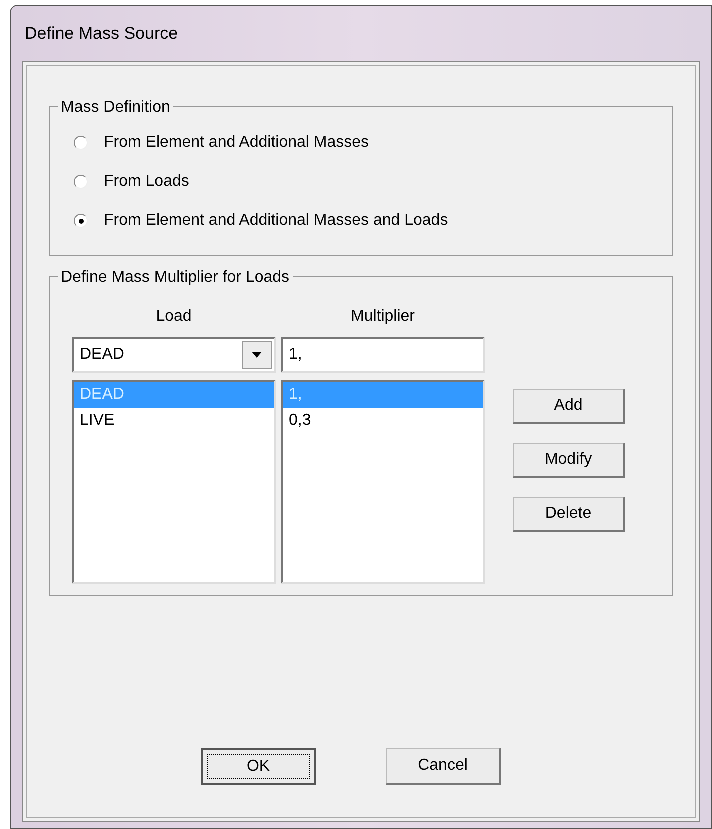 The width and height of the screenshot is (712, 829). What do you see at coordinates (258, 766) in the screenshot?
I see `dialog-button: OK` at bounding box center [258, 766].